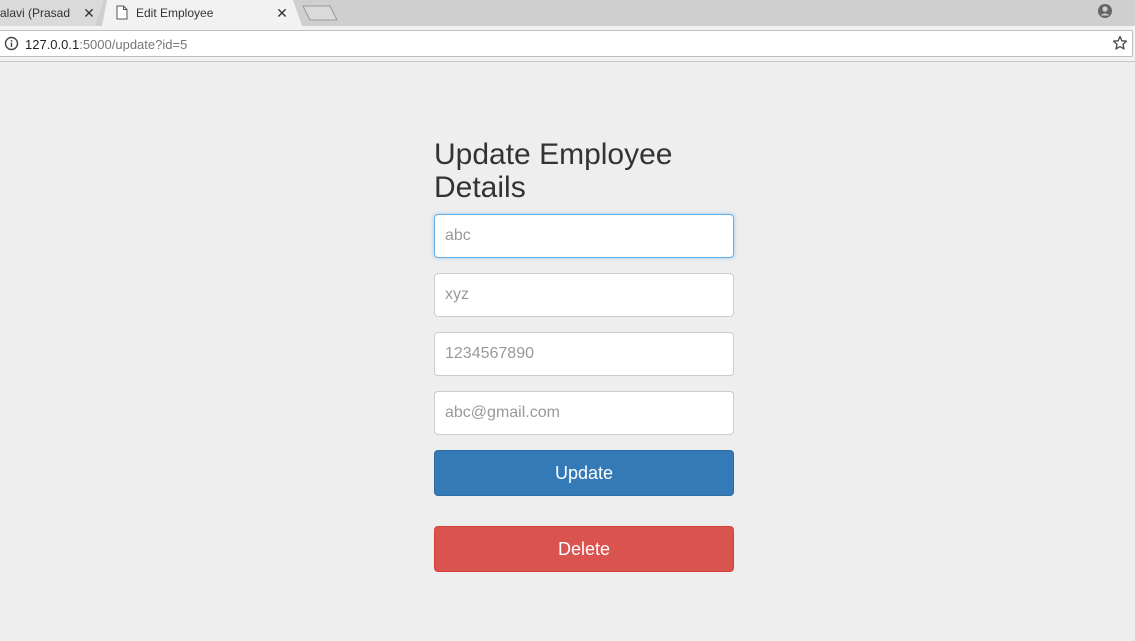 This screenshot has width=1135, height=641. I want to click on new-tab-icon, so click(320, 13).